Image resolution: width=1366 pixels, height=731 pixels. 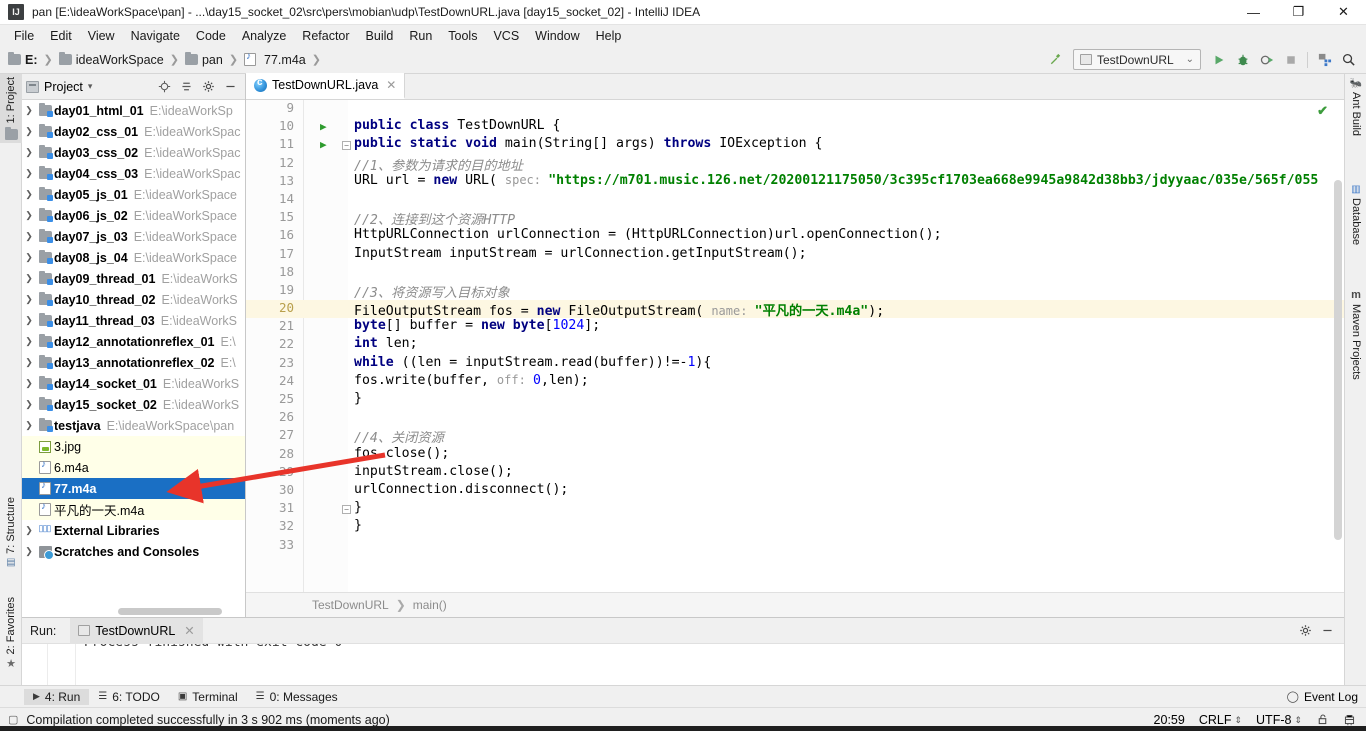 I want to click on menu-help: Help, so click(x=609, y=36).